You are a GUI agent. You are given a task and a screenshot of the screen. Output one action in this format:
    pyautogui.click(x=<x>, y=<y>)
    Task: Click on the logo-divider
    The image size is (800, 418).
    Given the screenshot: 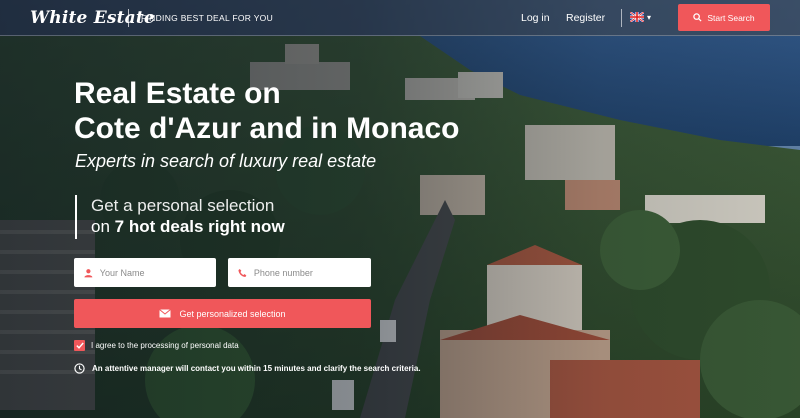 What is the action you would take?
    pyautogui.click(x=128, y=18)
    